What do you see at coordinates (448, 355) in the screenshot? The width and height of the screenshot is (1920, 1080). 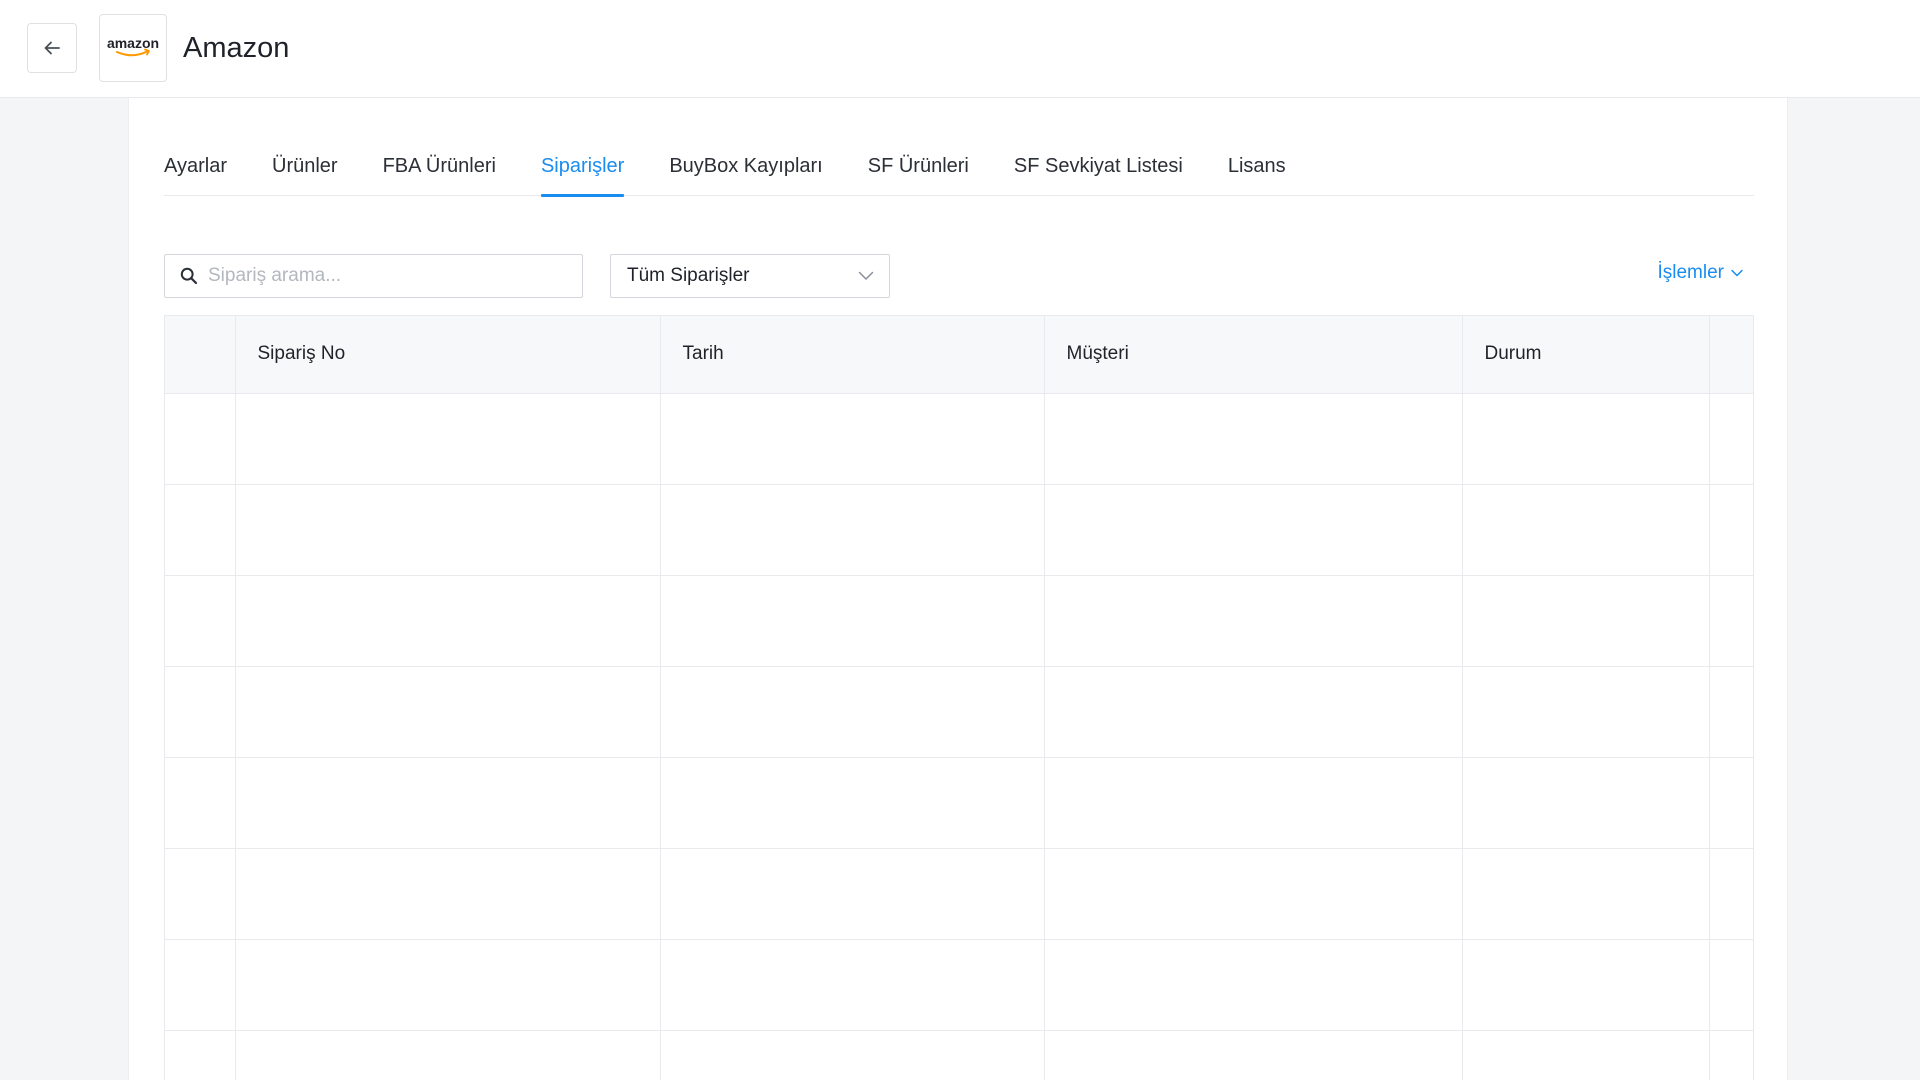 I see `column-header-order-no: Sipariş No` at bounding box center [448, 355].